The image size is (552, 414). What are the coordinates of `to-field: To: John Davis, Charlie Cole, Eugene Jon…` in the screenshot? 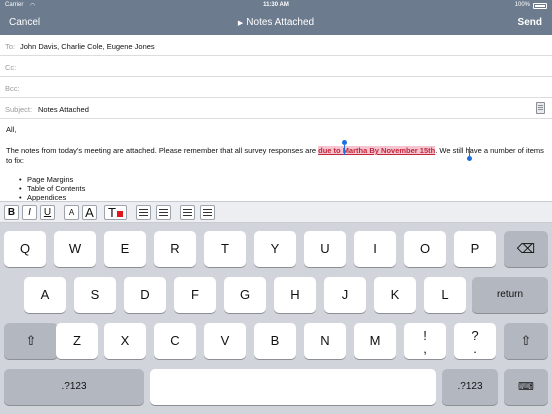 It's located at (276, 45).